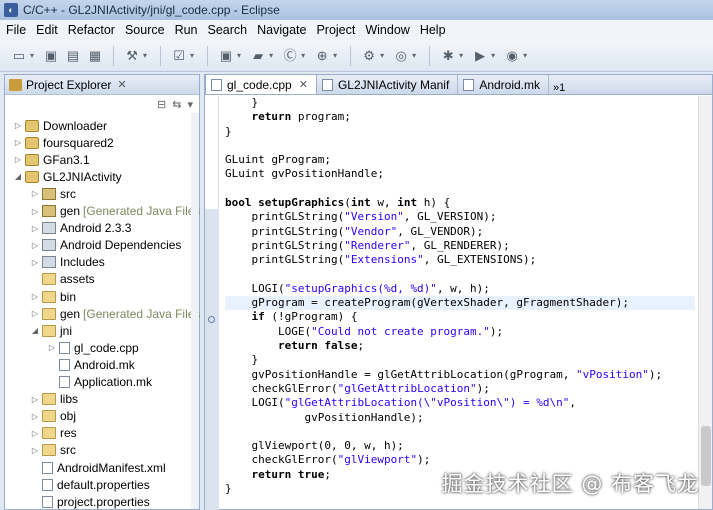 The width and height of the screenshot is (713, 510). Describe the element at coordinates (161, 104) in the screenshot. I see `collapse-all-icon: ⊟` at that location.